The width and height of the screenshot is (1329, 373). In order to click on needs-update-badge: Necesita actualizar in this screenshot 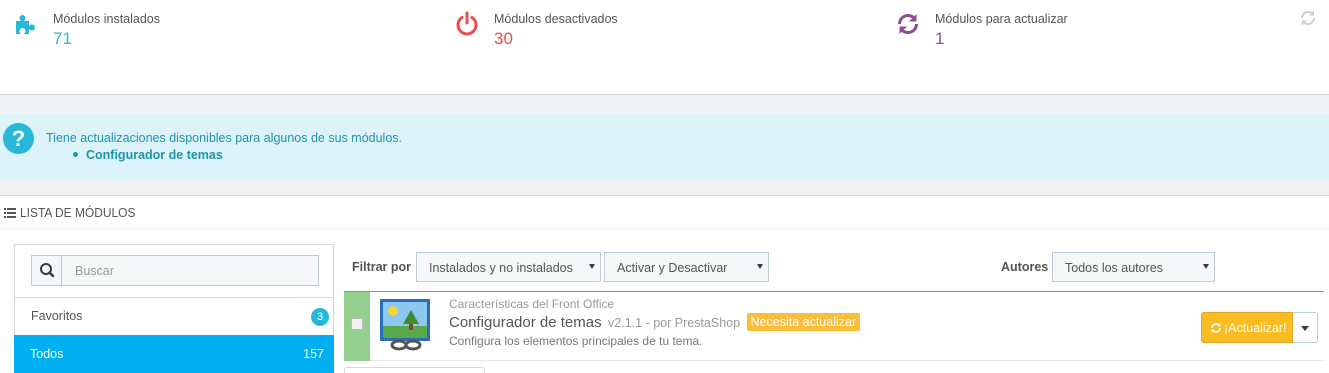, I will do `click(803, 322)`.